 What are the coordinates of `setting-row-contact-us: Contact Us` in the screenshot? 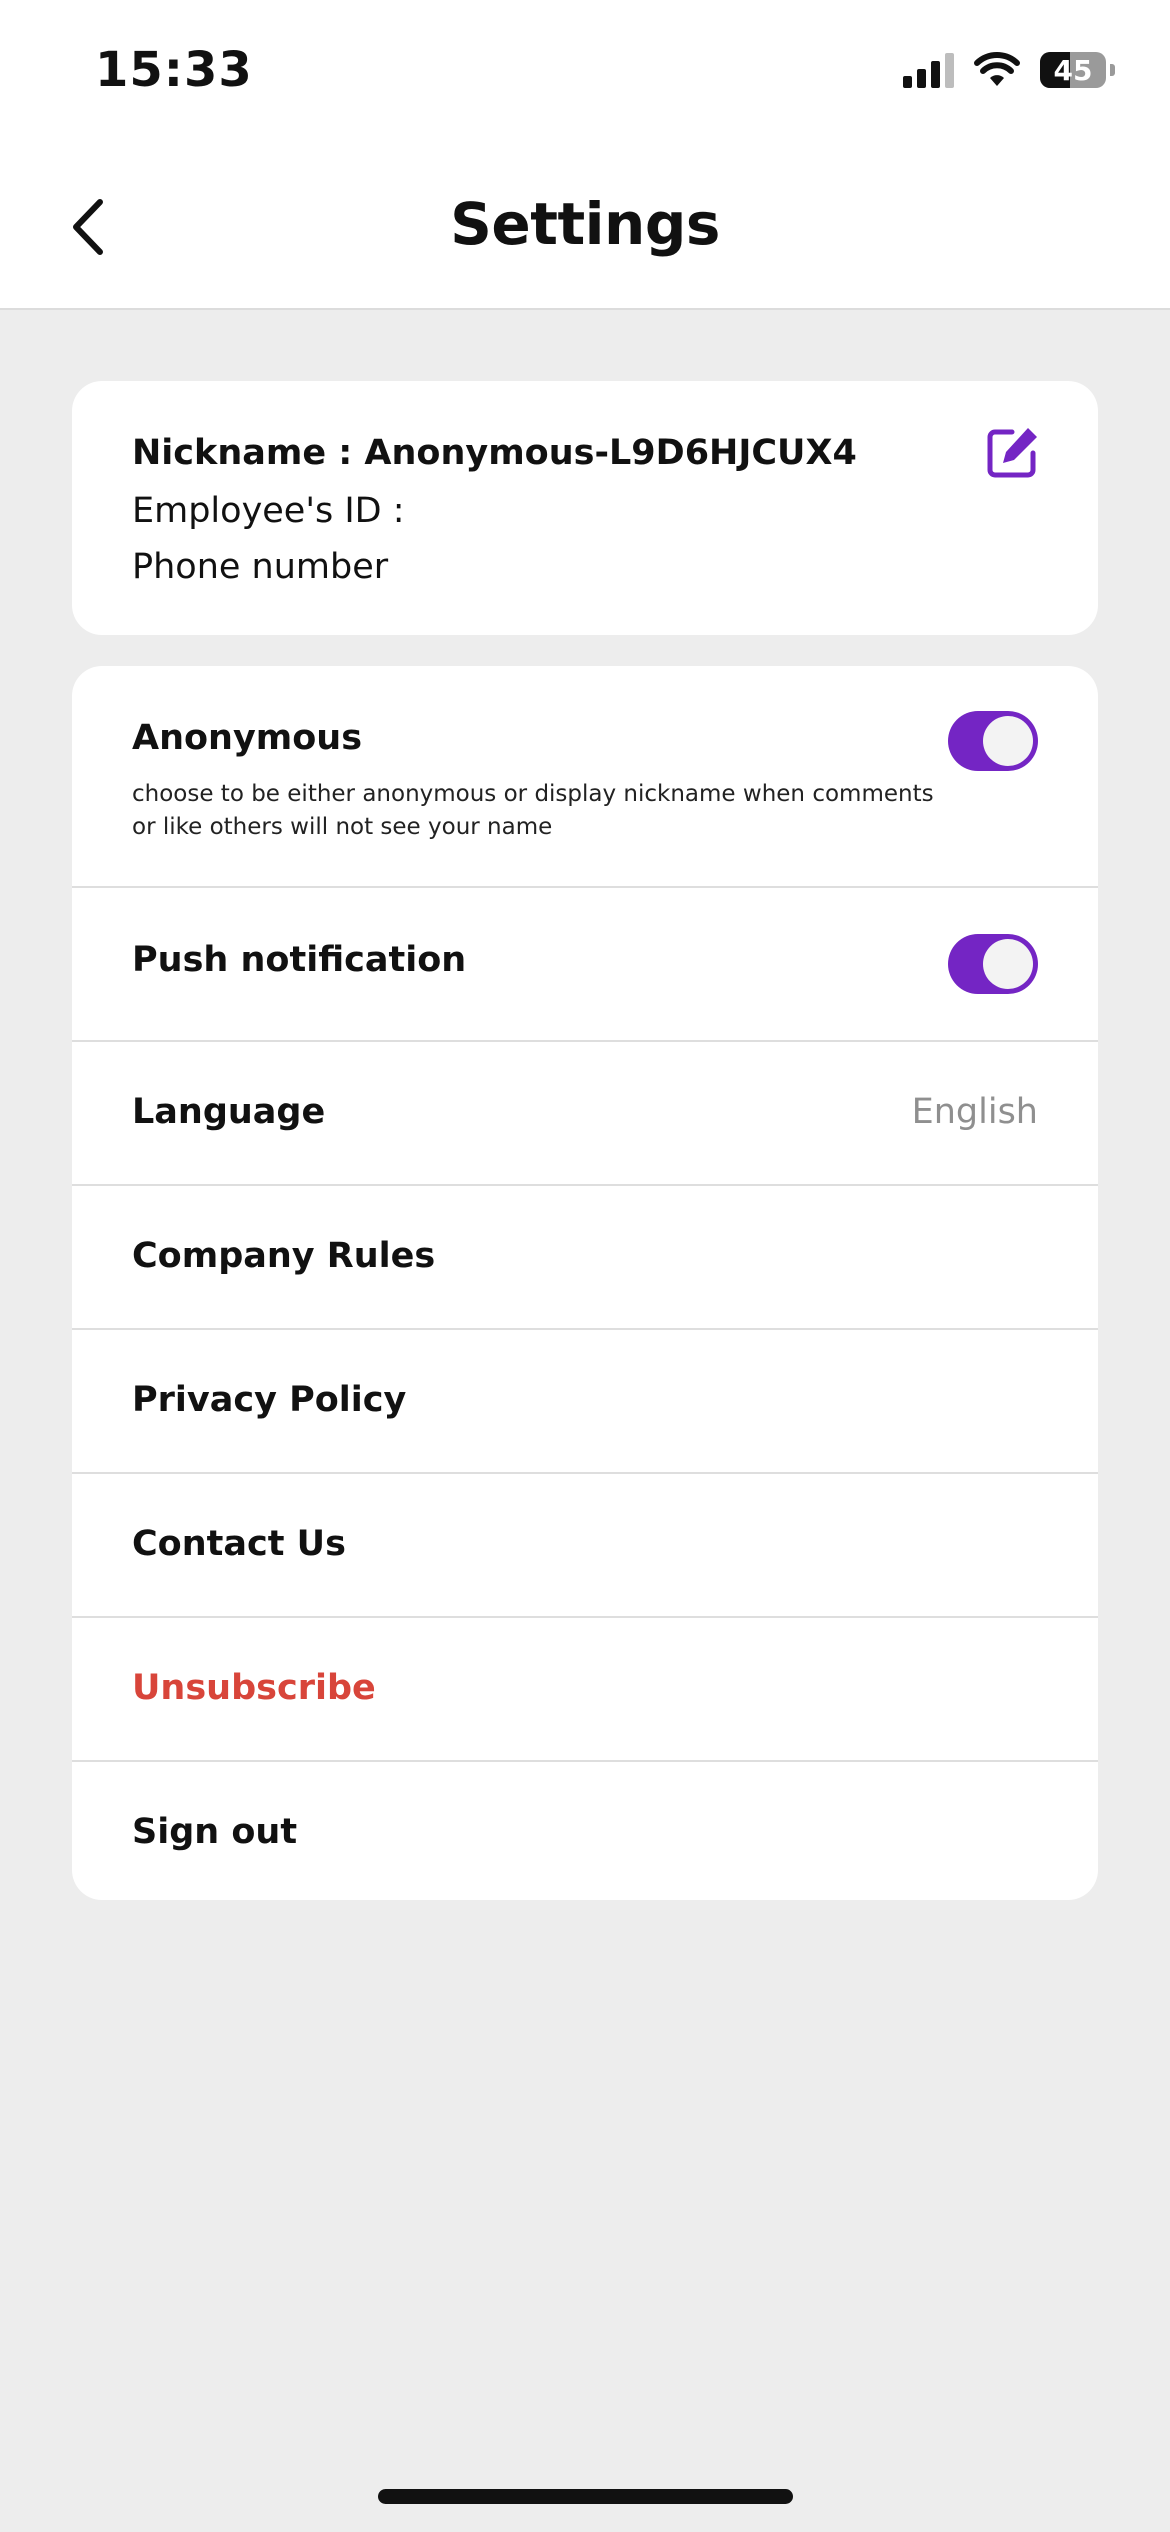 It's located at (585, 1546).